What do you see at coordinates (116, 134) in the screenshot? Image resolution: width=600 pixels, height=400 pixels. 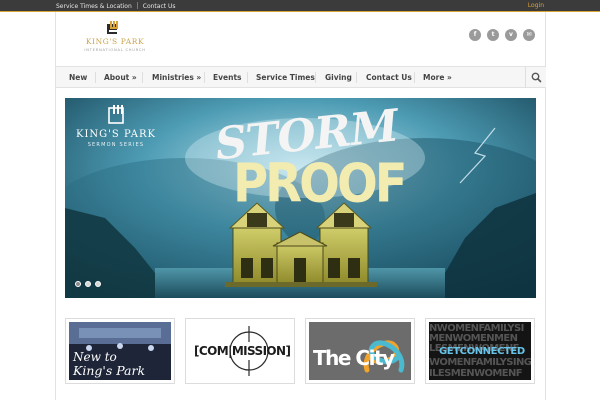 I see `series-name: KING'S PARK` at bounding box center [116, 134].